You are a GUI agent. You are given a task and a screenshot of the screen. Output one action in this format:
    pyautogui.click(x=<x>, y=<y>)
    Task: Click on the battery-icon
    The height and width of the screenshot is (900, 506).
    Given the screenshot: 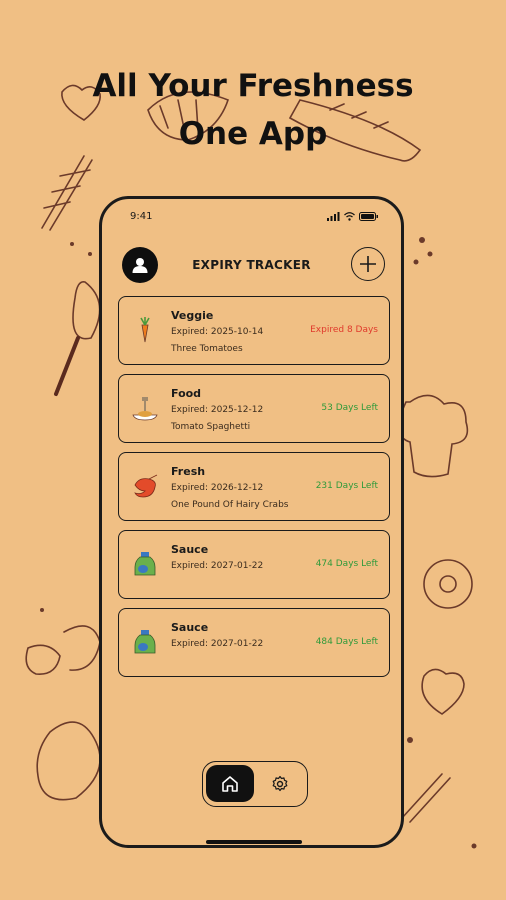 What is the action you would take?
    pyautogui.click(x=368, y=216)
    